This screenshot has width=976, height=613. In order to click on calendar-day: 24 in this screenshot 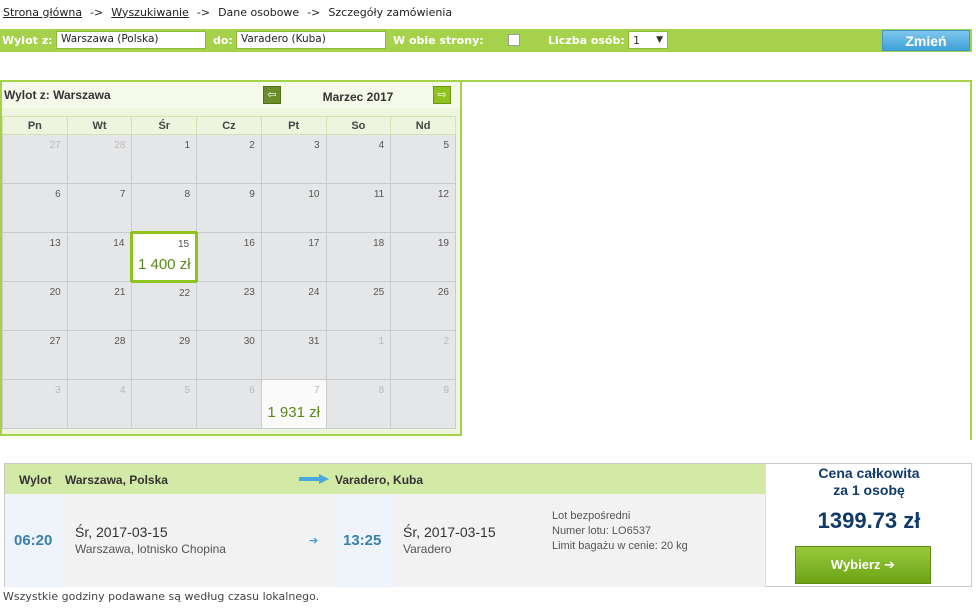, I will do `click(293, 306)`.